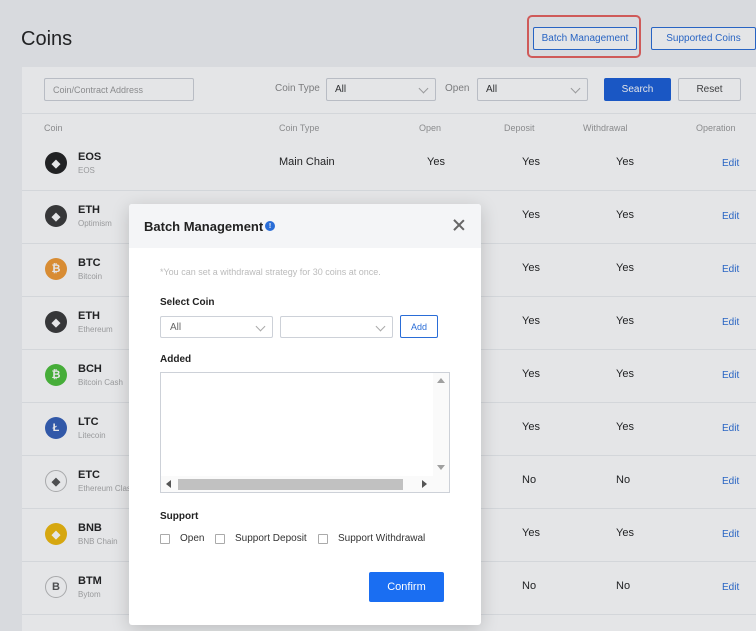 Image resolution: width=756 pixels, height=631 pixels. Describe the element at coordinates (176, 327) in the screenshot. I see `coin-type-value: All` at that location.